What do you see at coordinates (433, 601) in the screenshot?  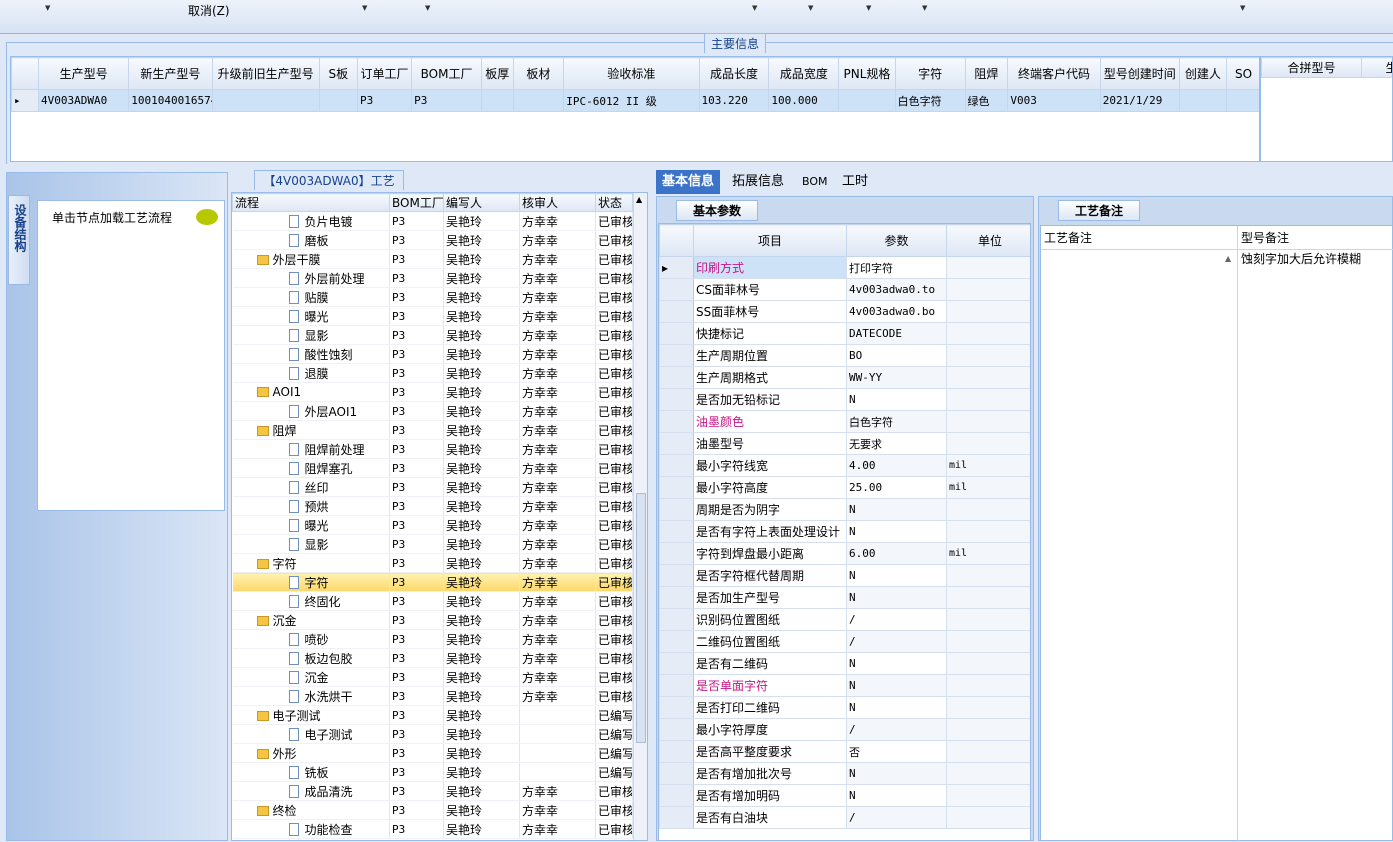 I see `tree-row: 终固化P3吴艳玲方幸幸已审核` at bounding box center [433, 601].